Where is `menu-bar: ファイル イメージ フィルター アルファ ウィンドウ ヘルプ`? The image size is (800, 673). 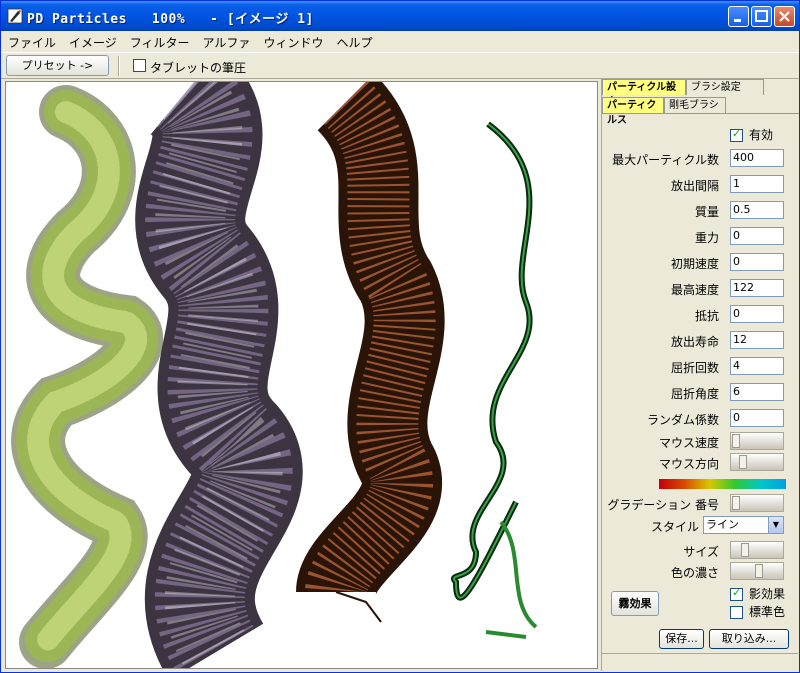 menu-bar: ファイル イメージ フィルター アルファ ウィンドウ ヘルプ is located at coordinates (400, 41).